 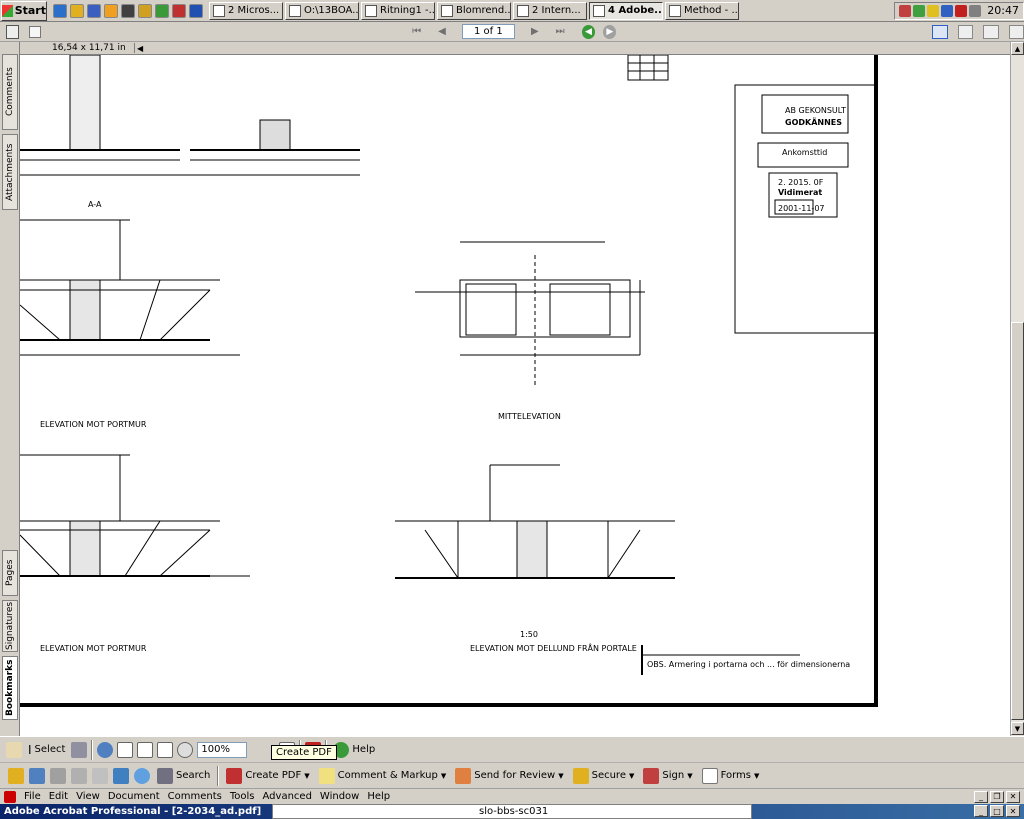 What do you see at coordinates (125, 749) in the screenshot?
I see `actual-size-icon` at bounding box center [125, 749].